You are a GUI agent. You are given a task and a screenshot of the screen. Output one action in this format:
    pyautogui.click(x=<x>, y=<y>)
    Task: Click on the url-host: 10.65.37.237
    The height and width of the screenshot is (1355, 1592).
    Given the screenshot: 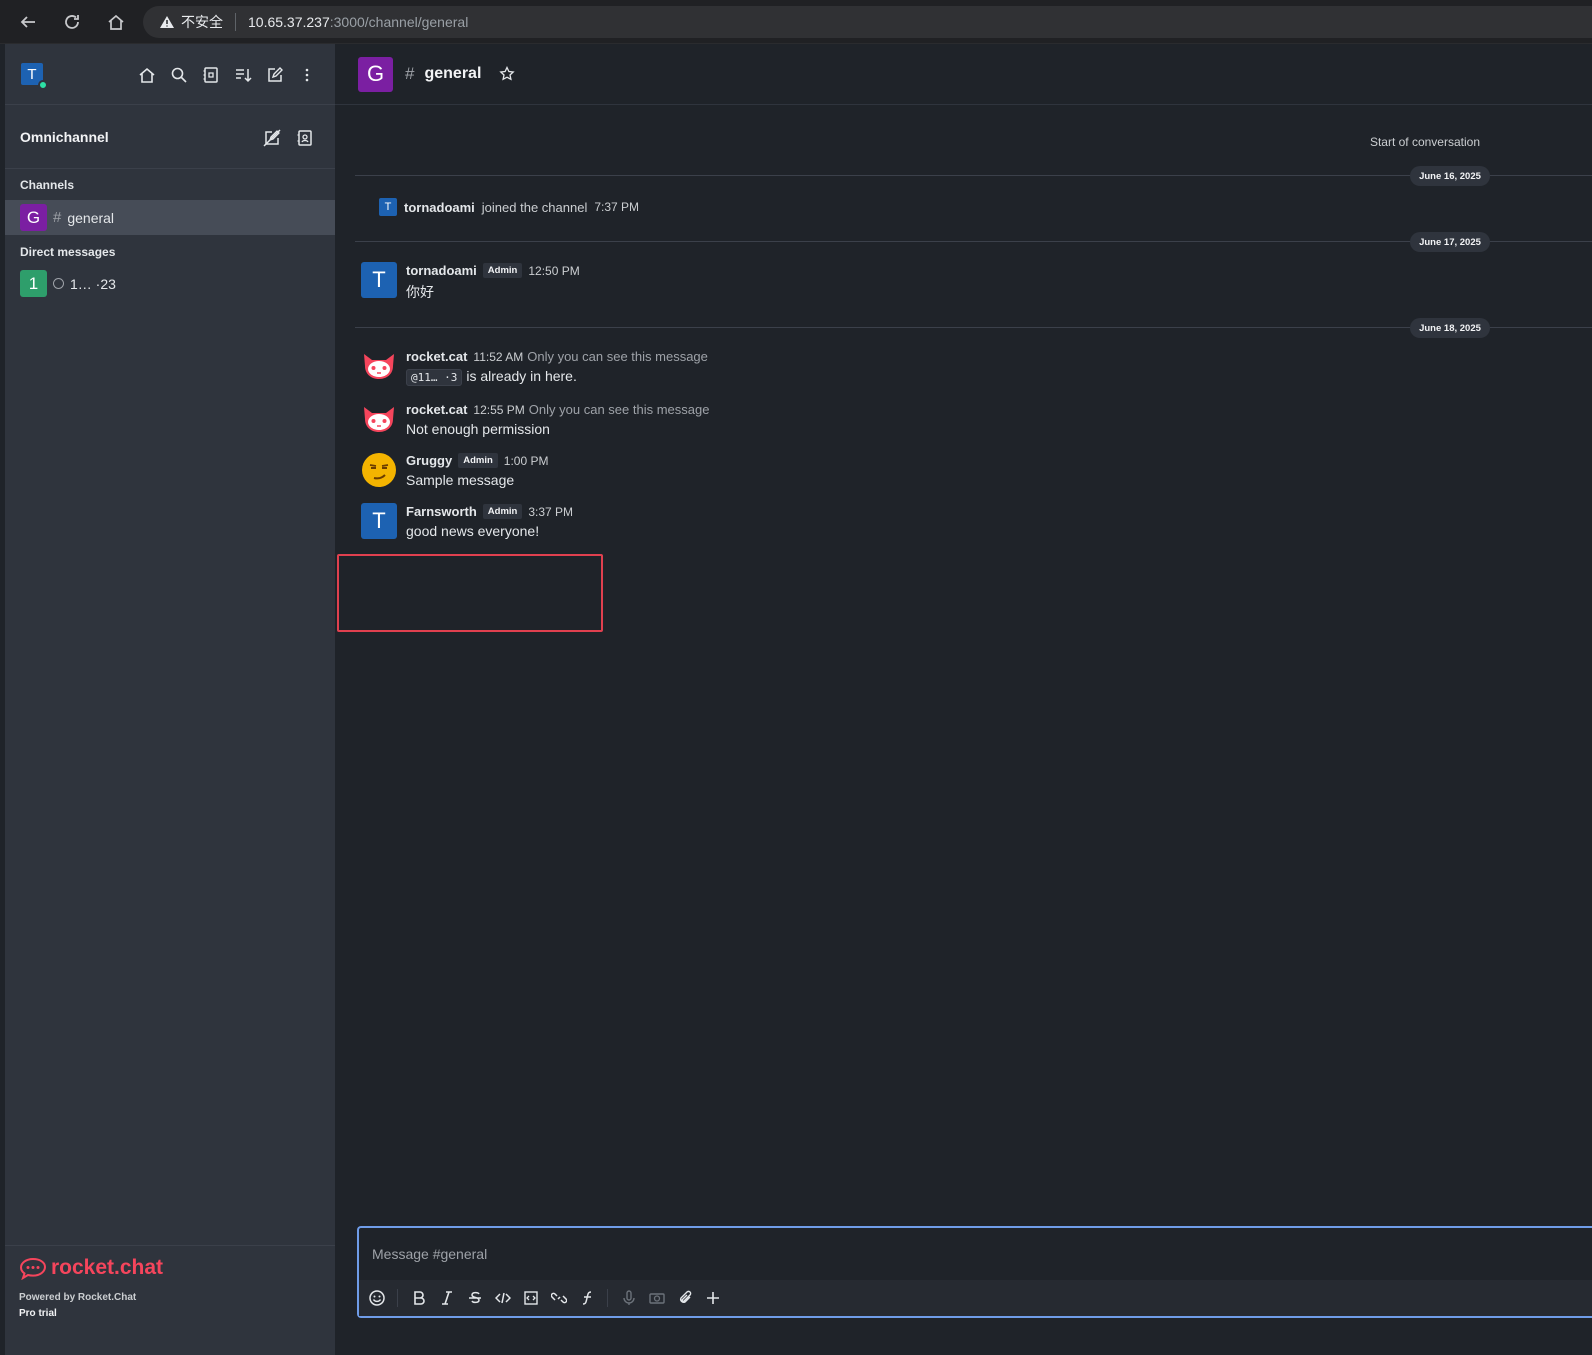 What is the action you would take?
    pyautogui.click(x=289, y=22)
    